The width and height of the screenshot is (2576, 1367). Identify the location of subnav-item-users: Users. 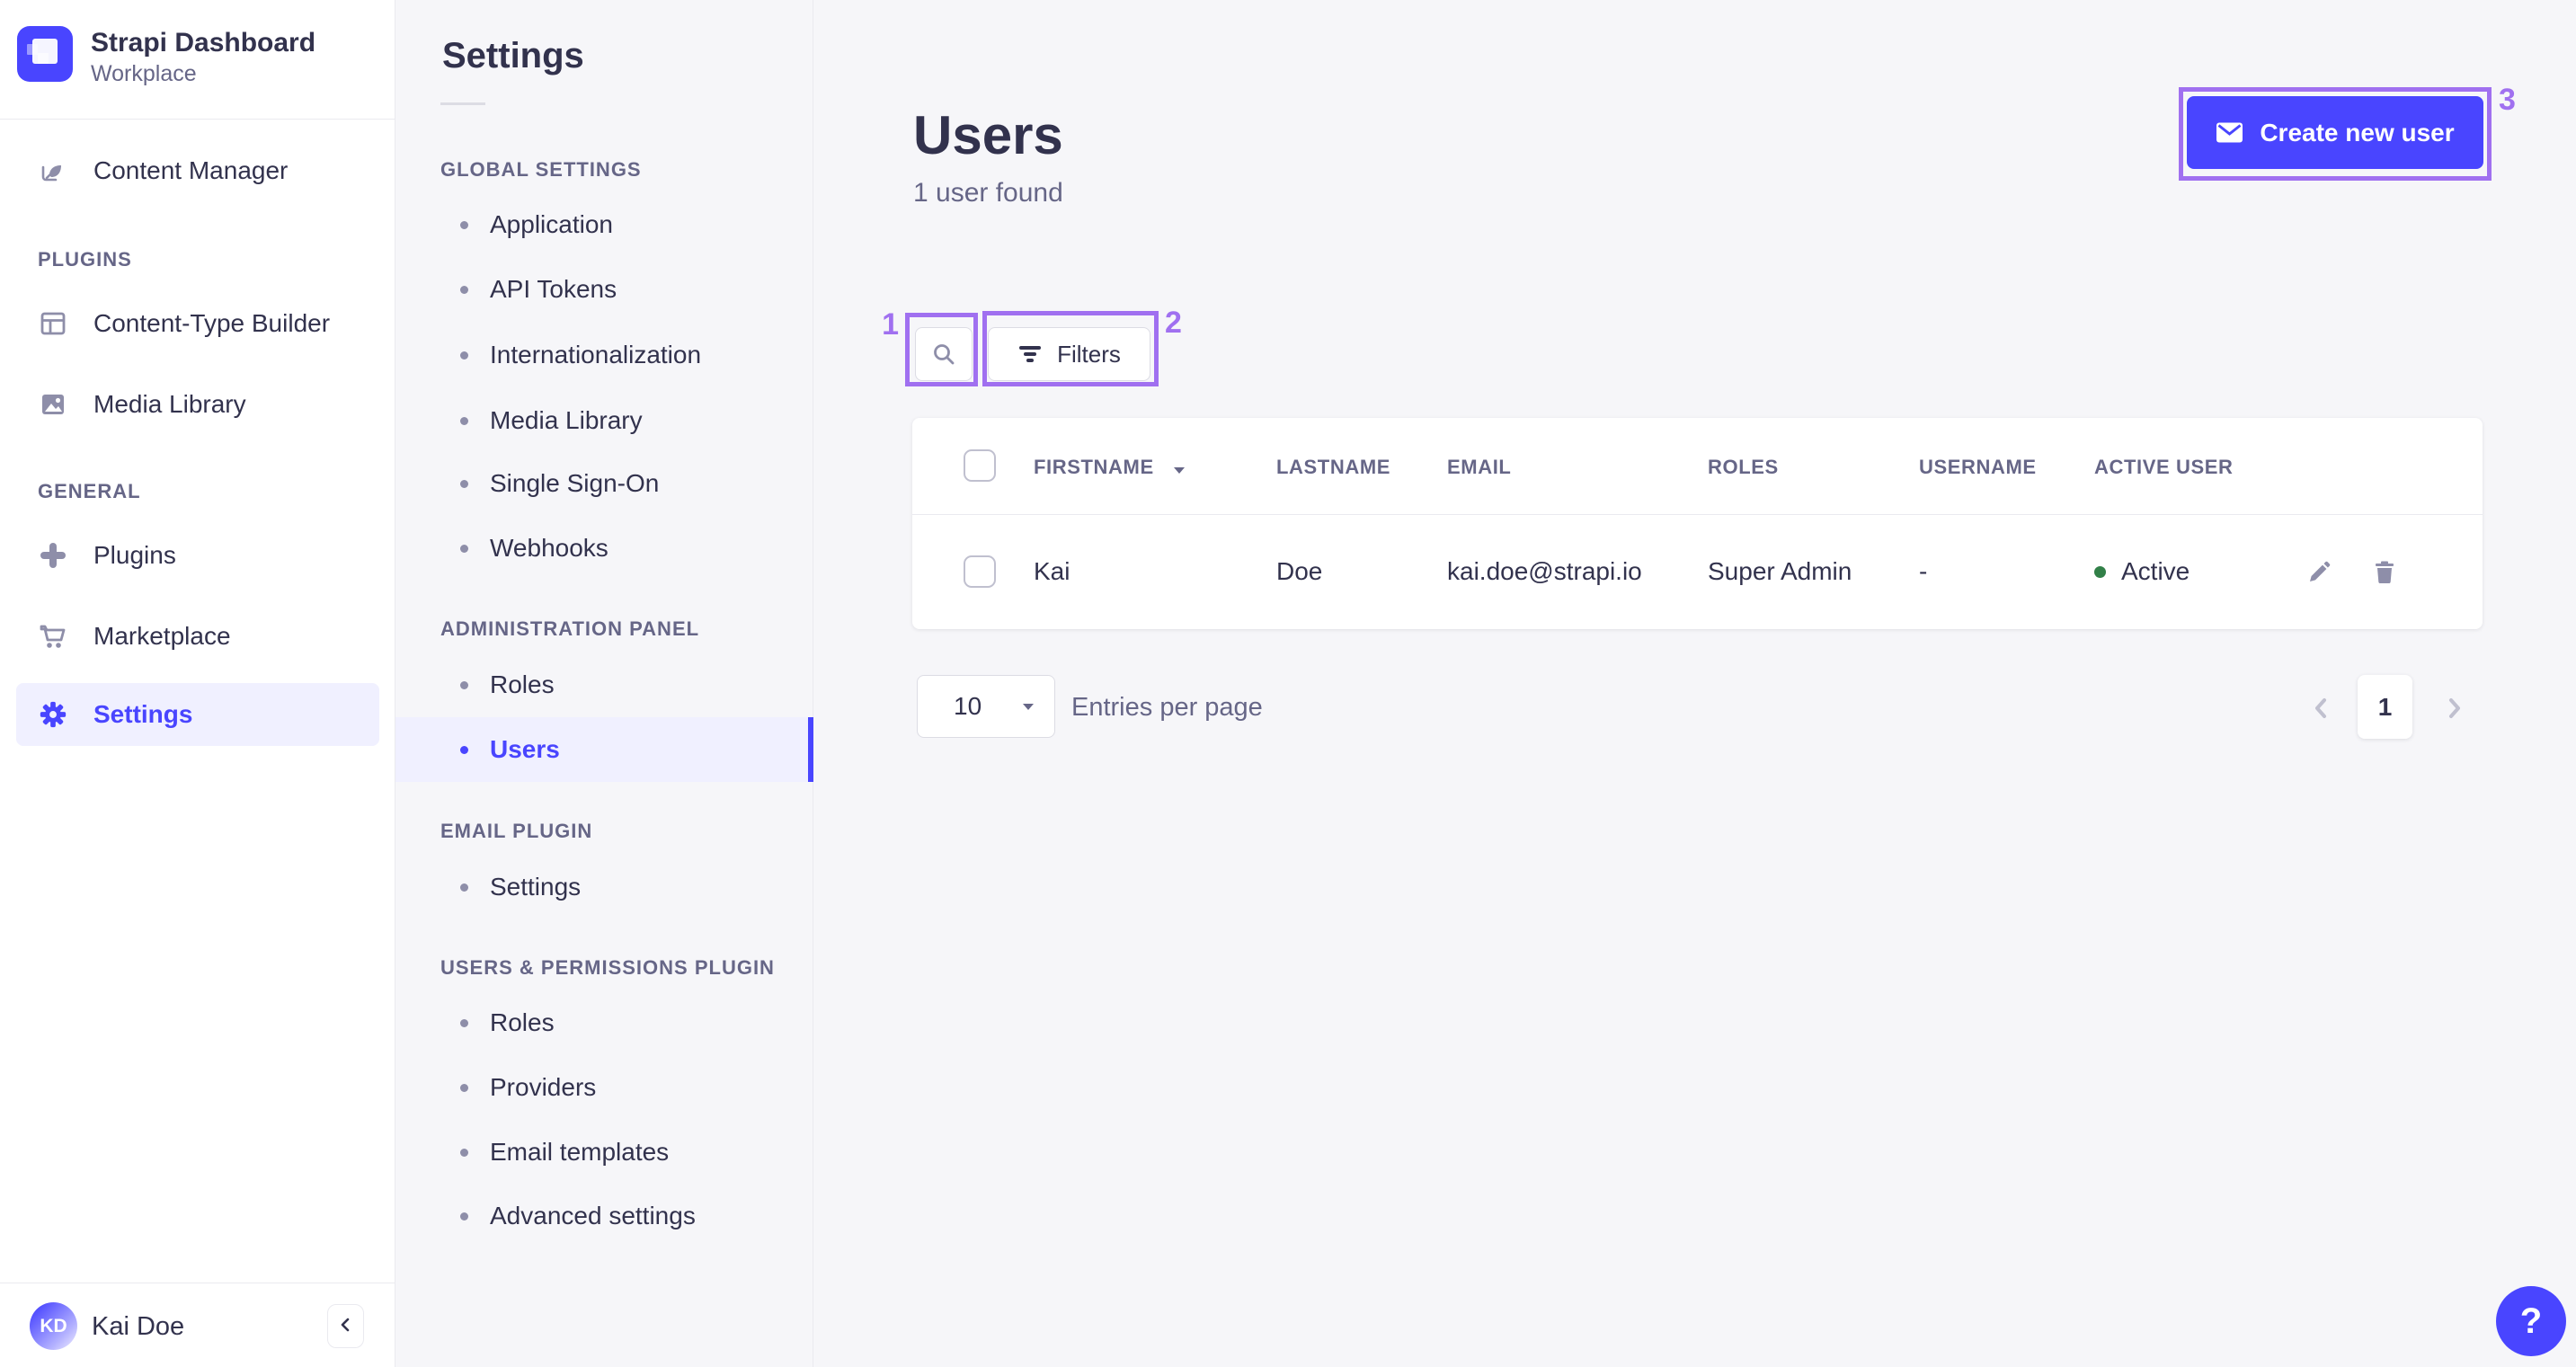
(604, 749).